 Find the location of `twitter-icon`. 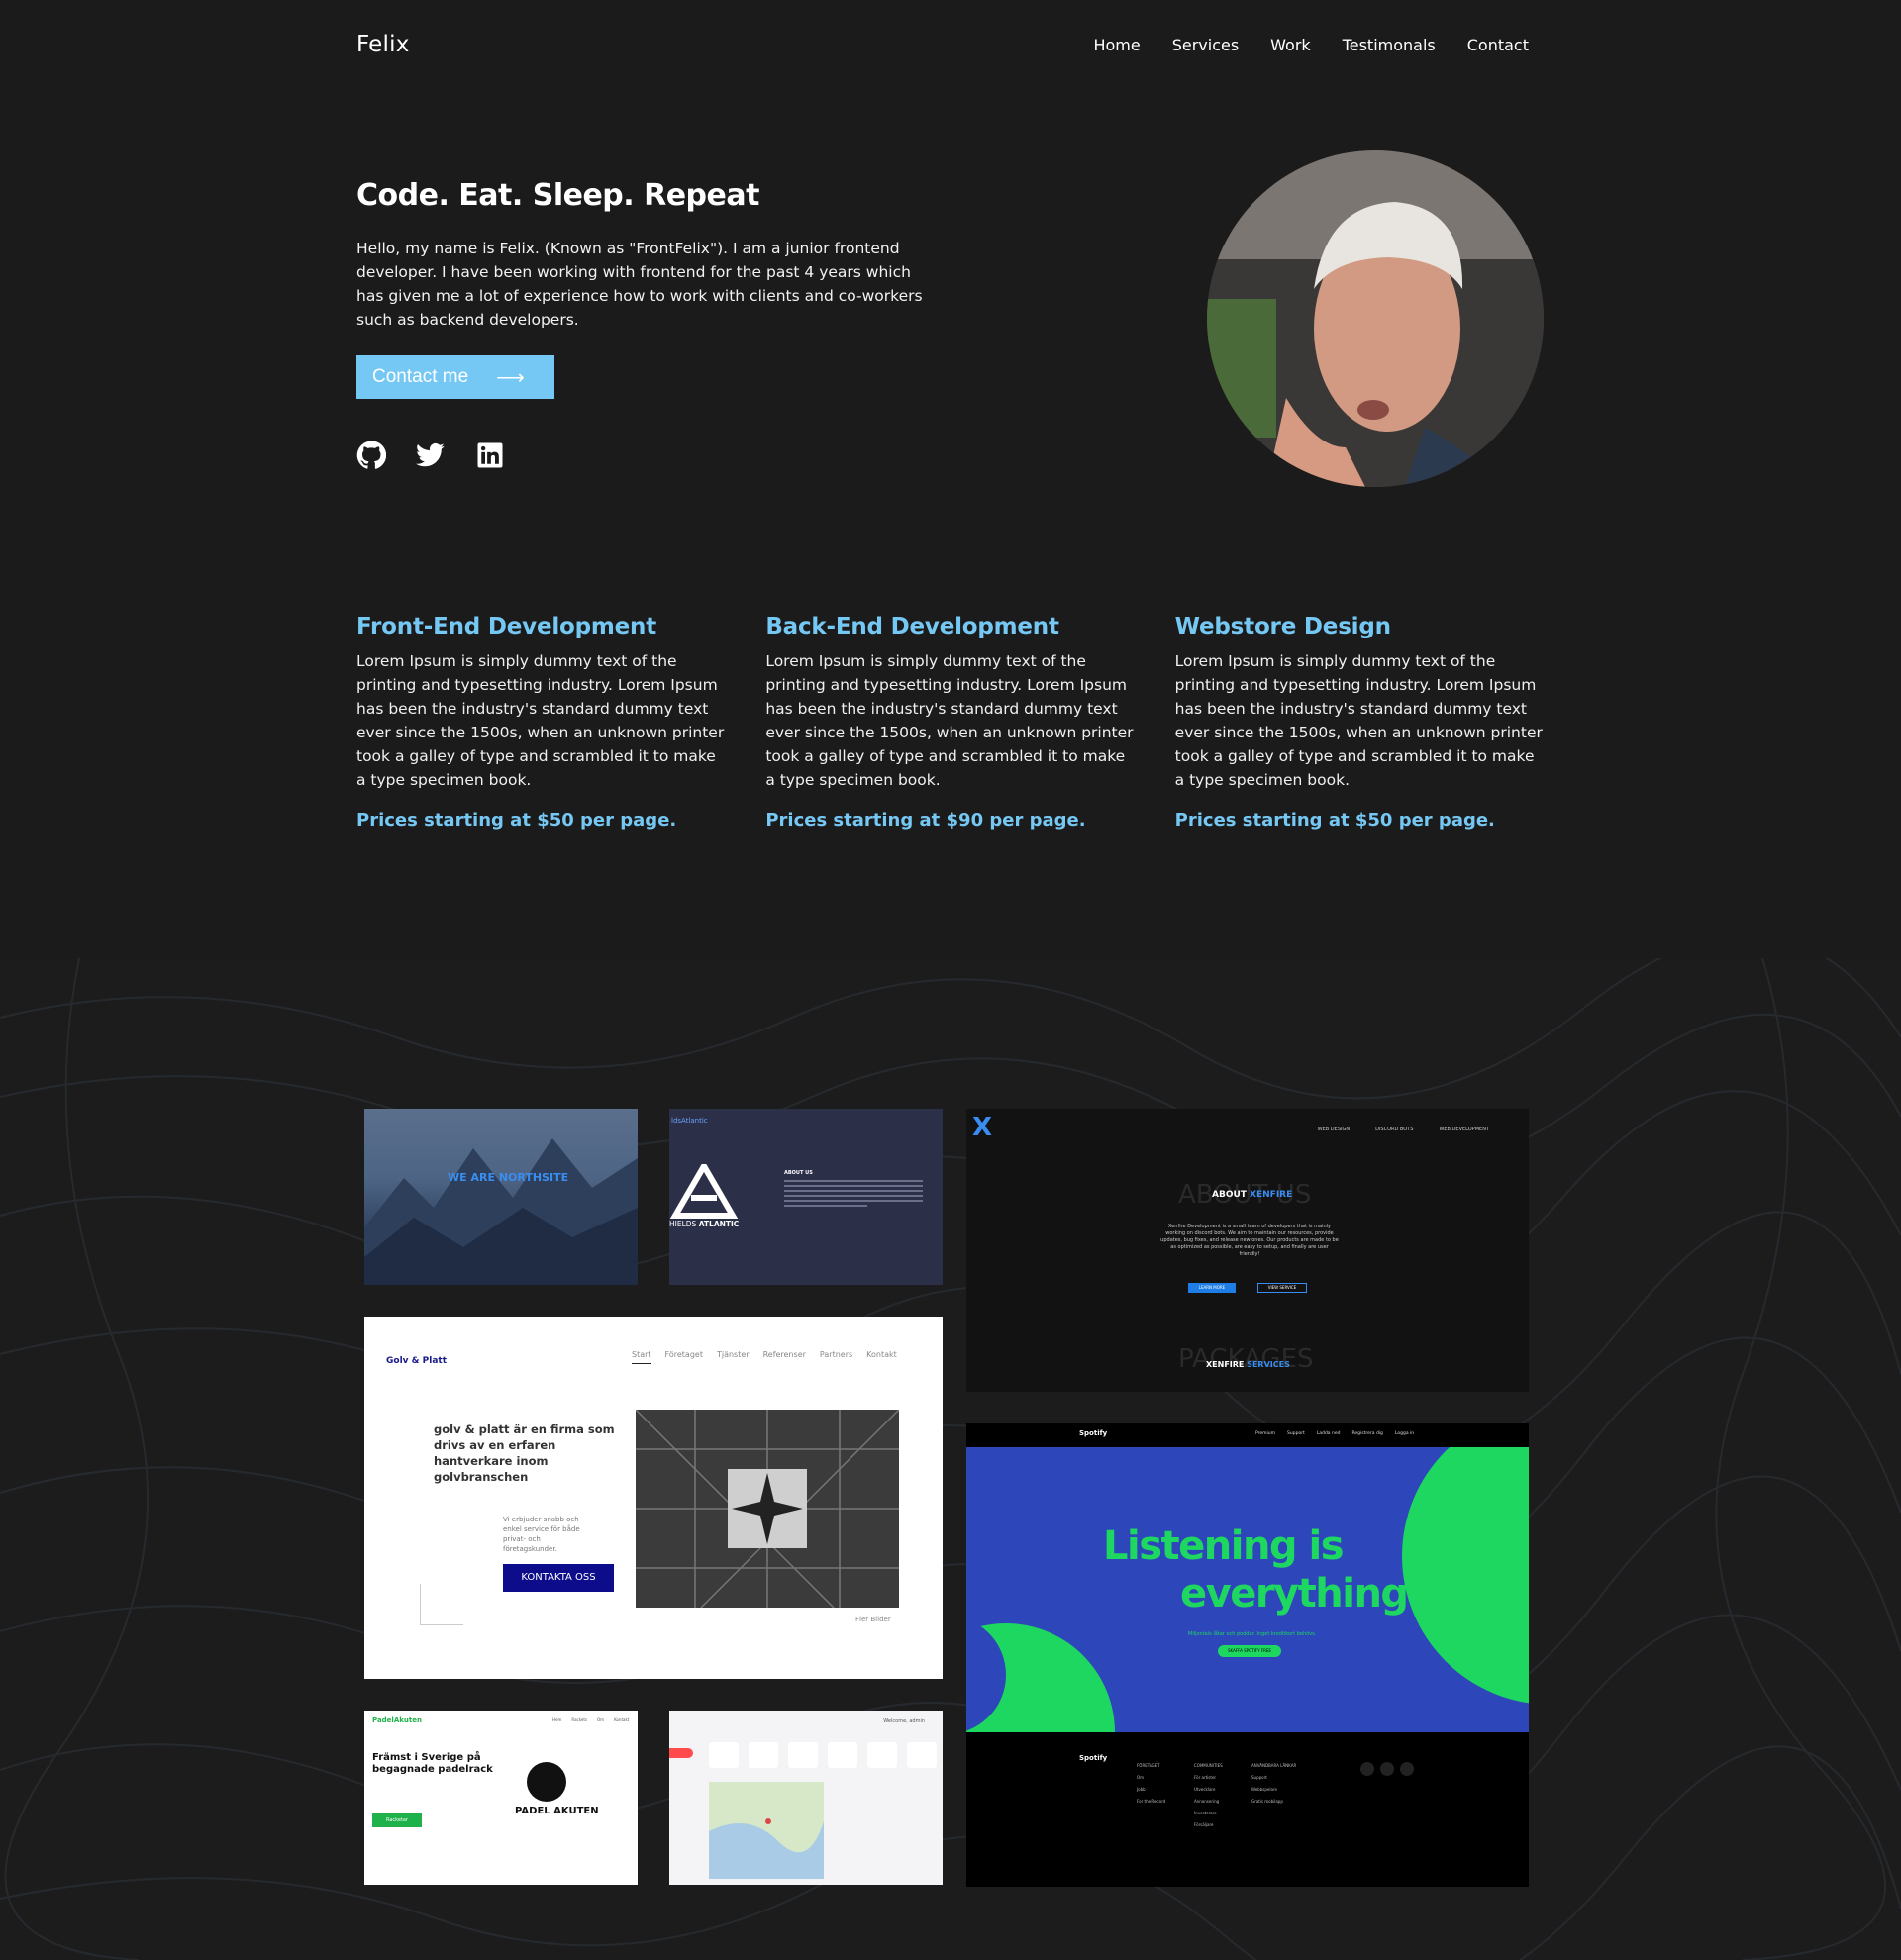

twitter-icon is located at coordinates (431, 455).